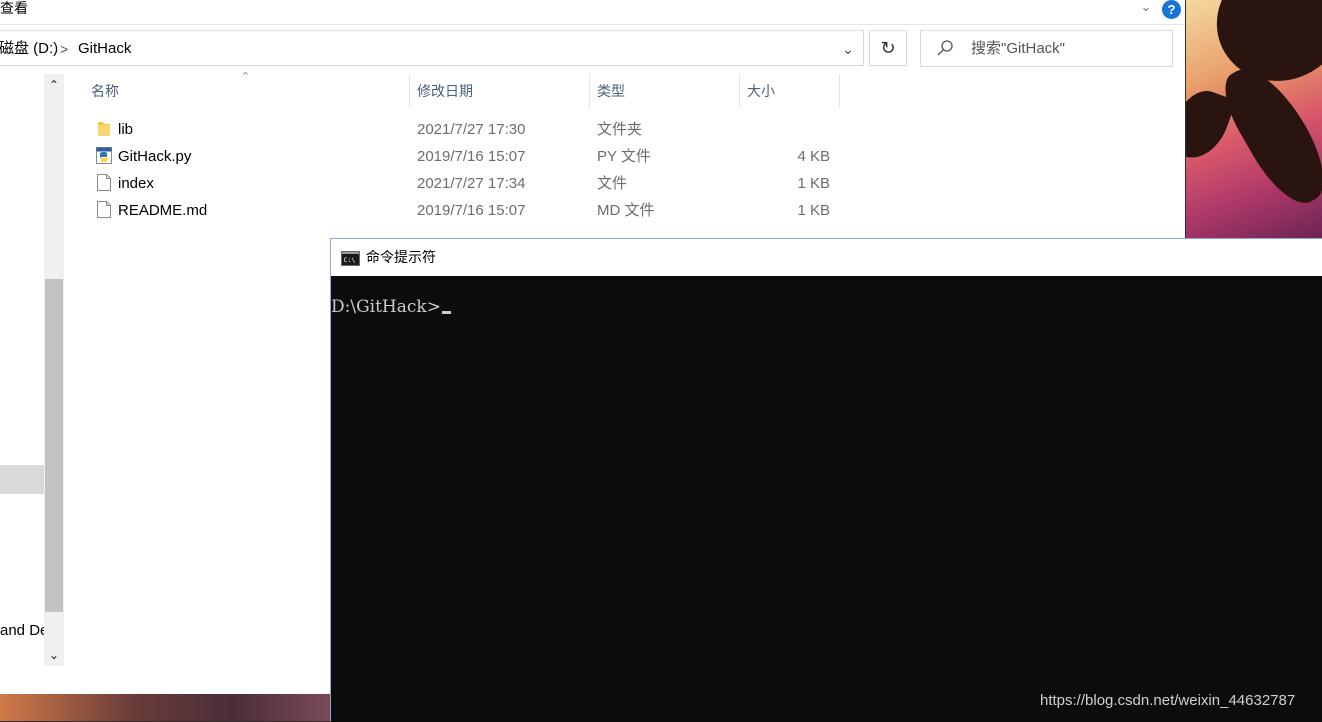  Describe the element at coordinates (105, 91) in the screenshot. I see `column-header-name: 名称` at that location.